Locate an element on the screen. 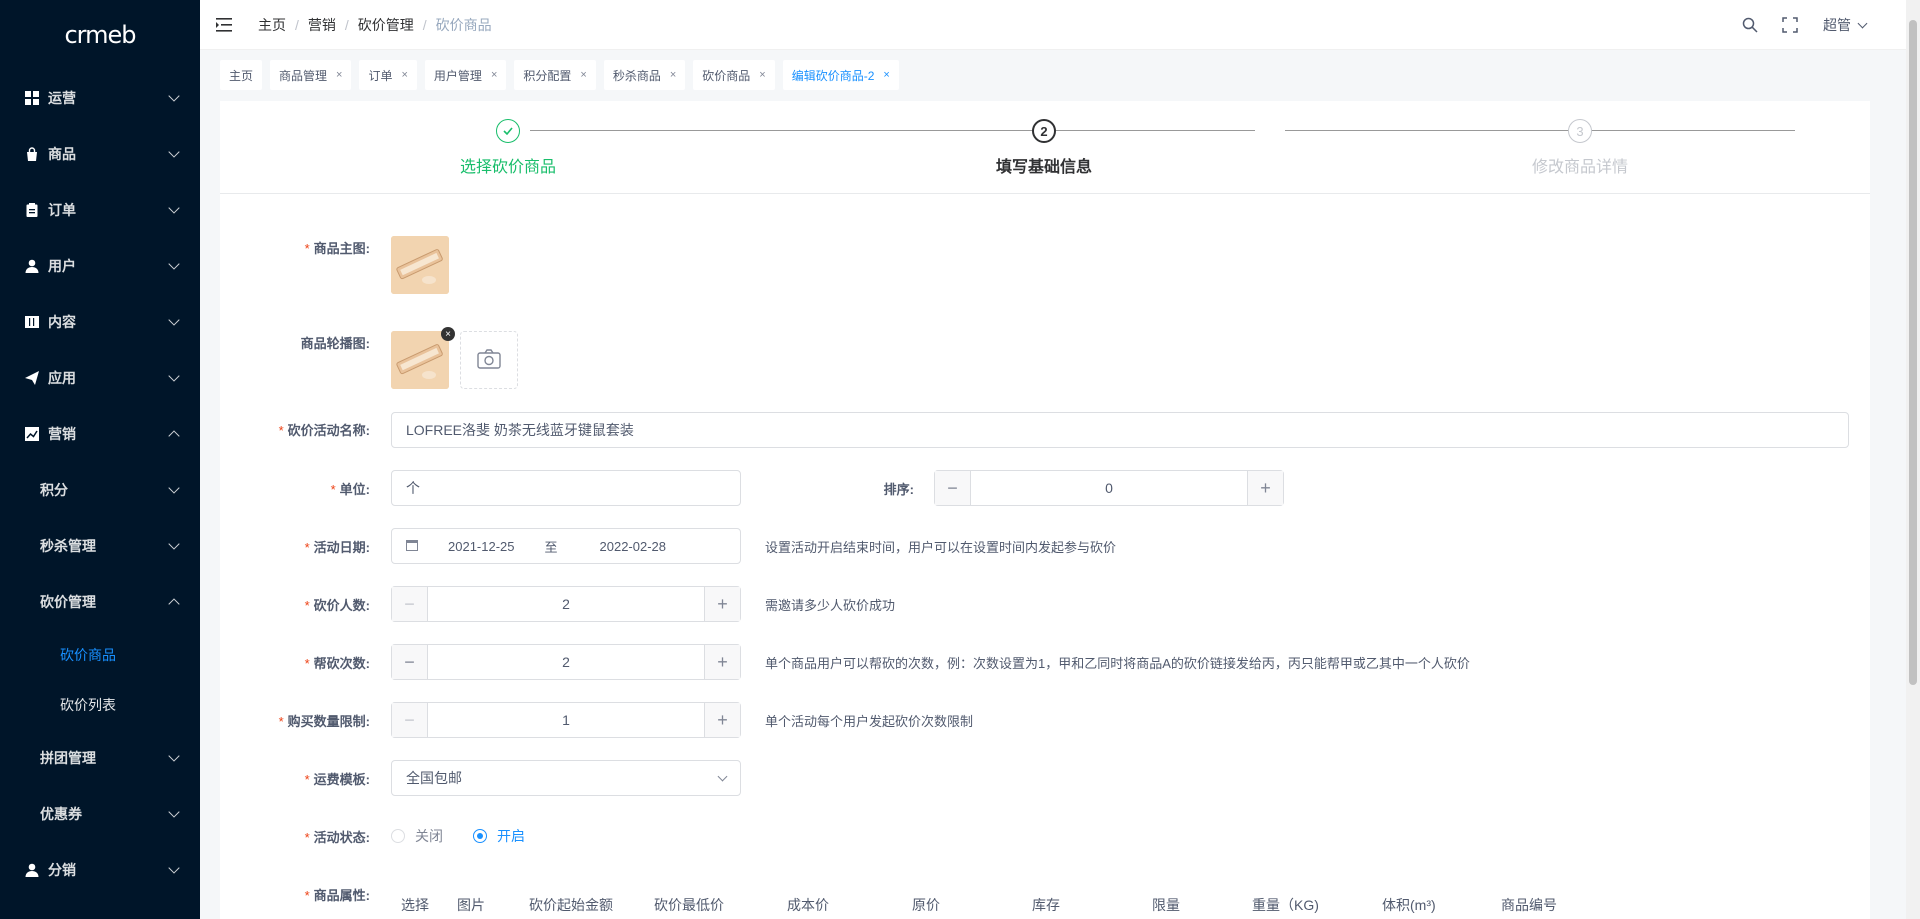 The height and width of the screenshot is (919, 1920). people-value: 2 is located at coordinates (566, 604).